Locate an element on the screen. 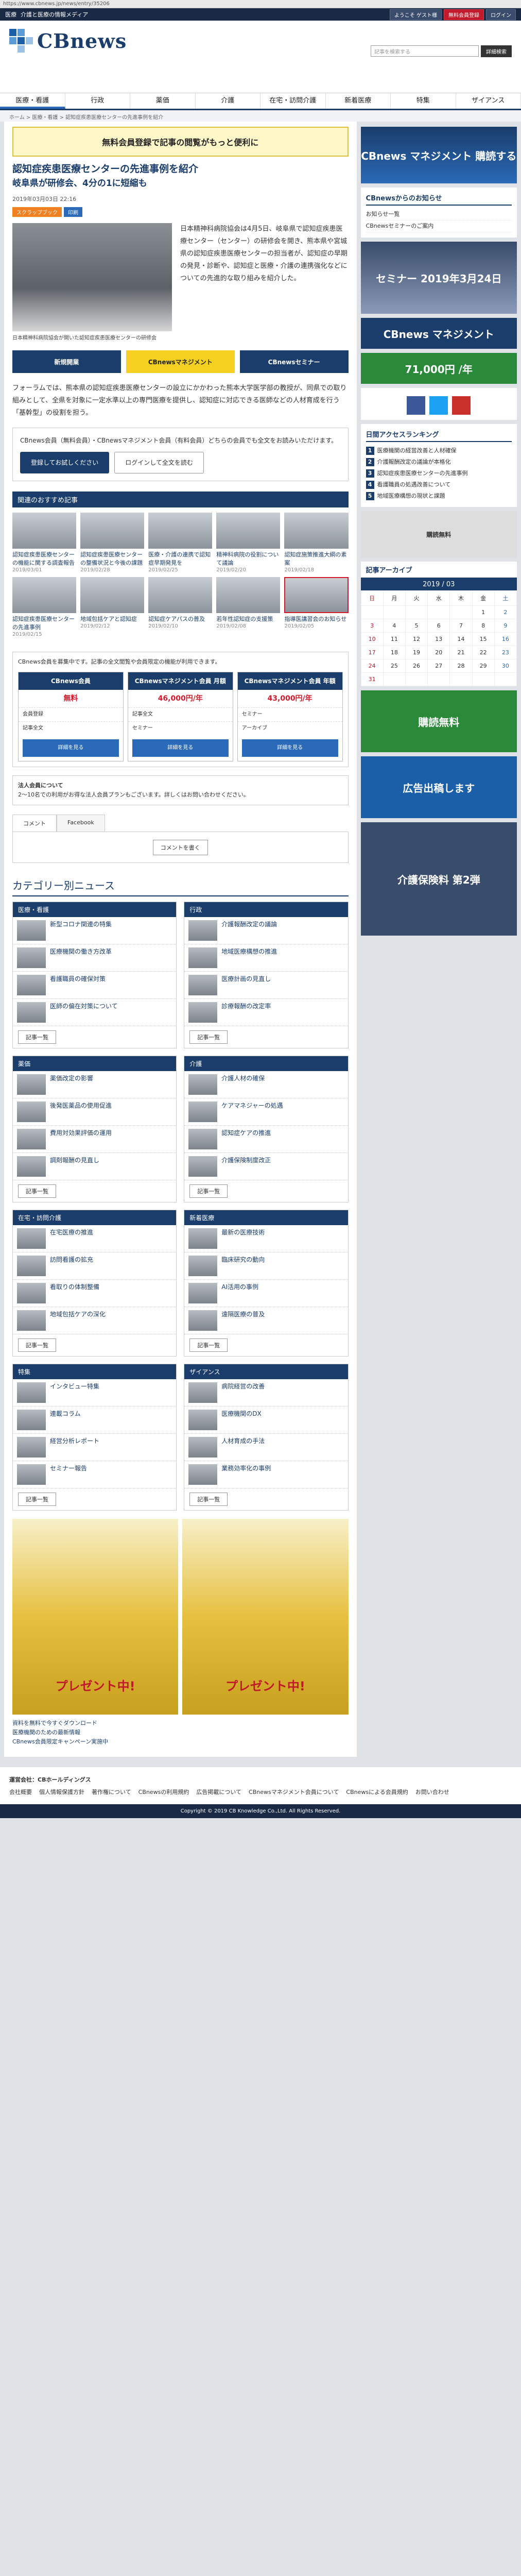 This screenshot has height=2576, width=521. twitter-icon is located at coordinates (438, 405).